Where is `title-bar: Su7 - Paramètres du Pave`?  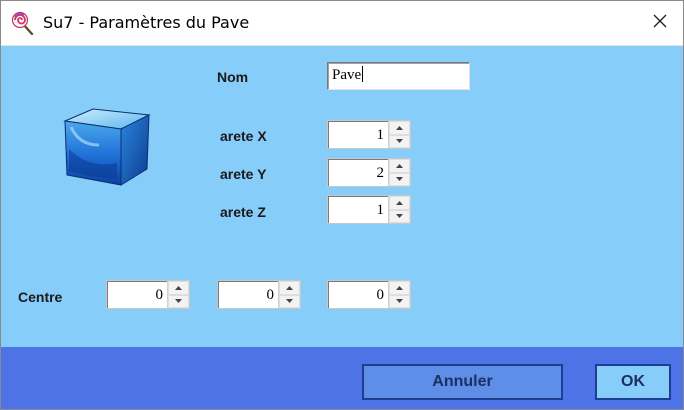 title-bar: Su7 - Paramètres du Pave is located at coordinates (342, 23).